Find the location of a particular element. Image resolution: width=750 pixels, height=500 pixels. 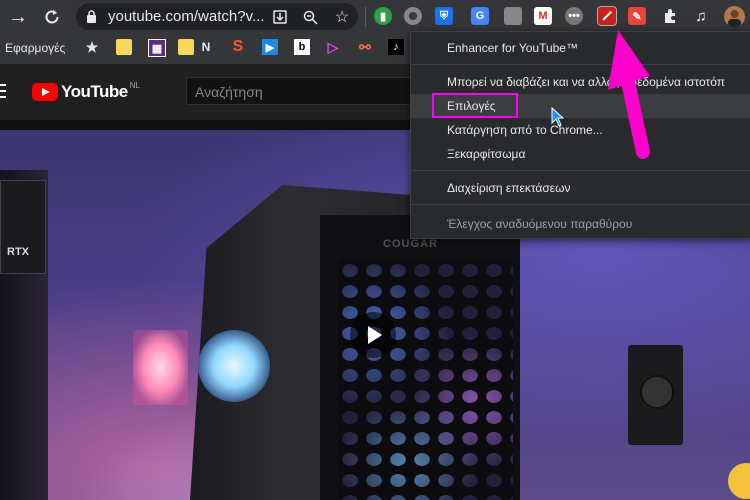

youtube-play-logo-icon is located at coordinates (45, 92).